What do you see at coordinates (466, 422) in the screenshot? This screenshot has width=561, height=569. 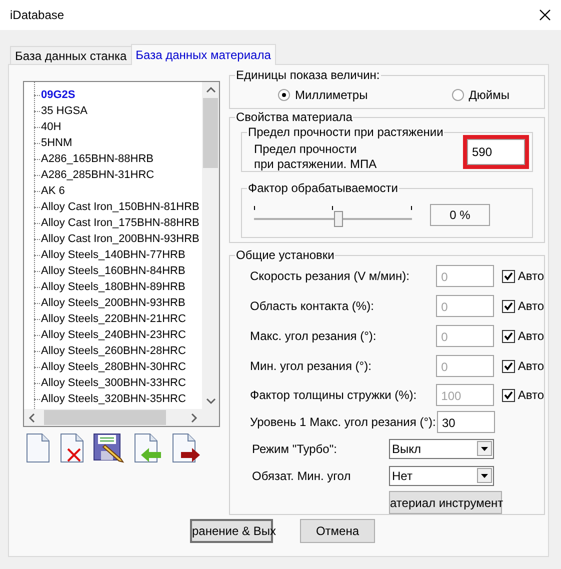 I see `input-field: 30` at bounding box center [466, 422].